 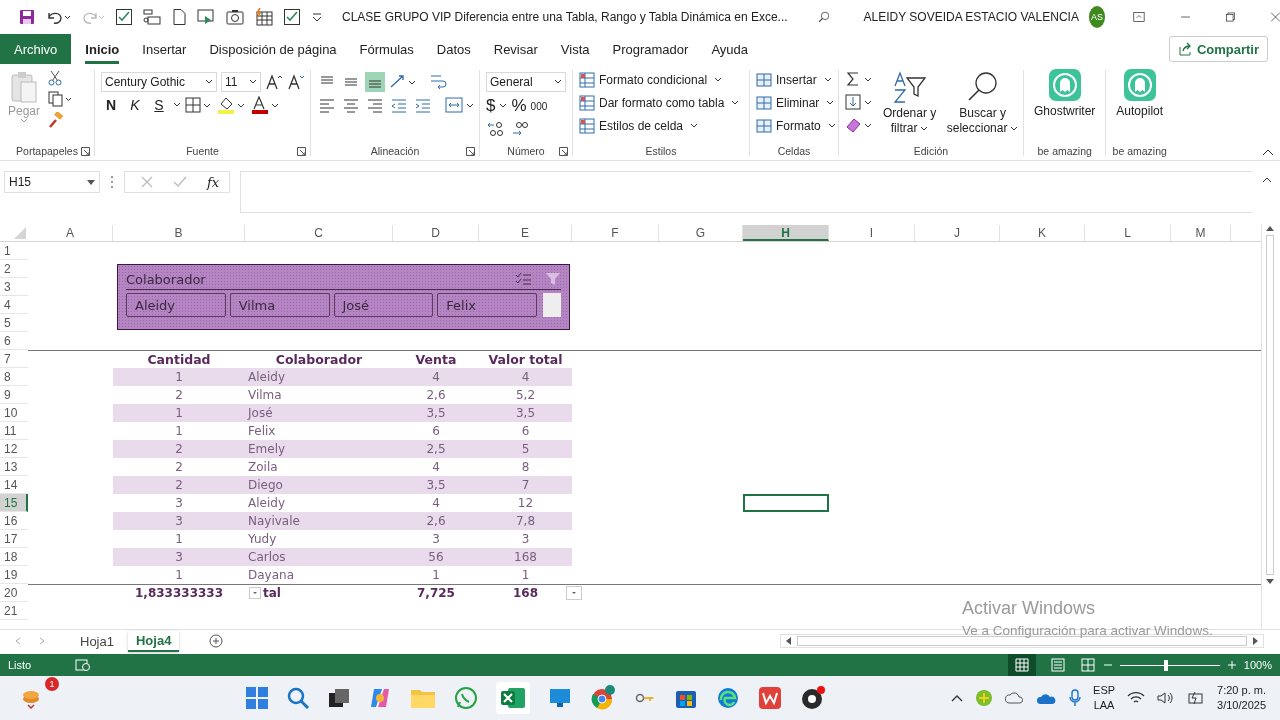 I want to click on row-header: 16, so click(x=14, y=521).